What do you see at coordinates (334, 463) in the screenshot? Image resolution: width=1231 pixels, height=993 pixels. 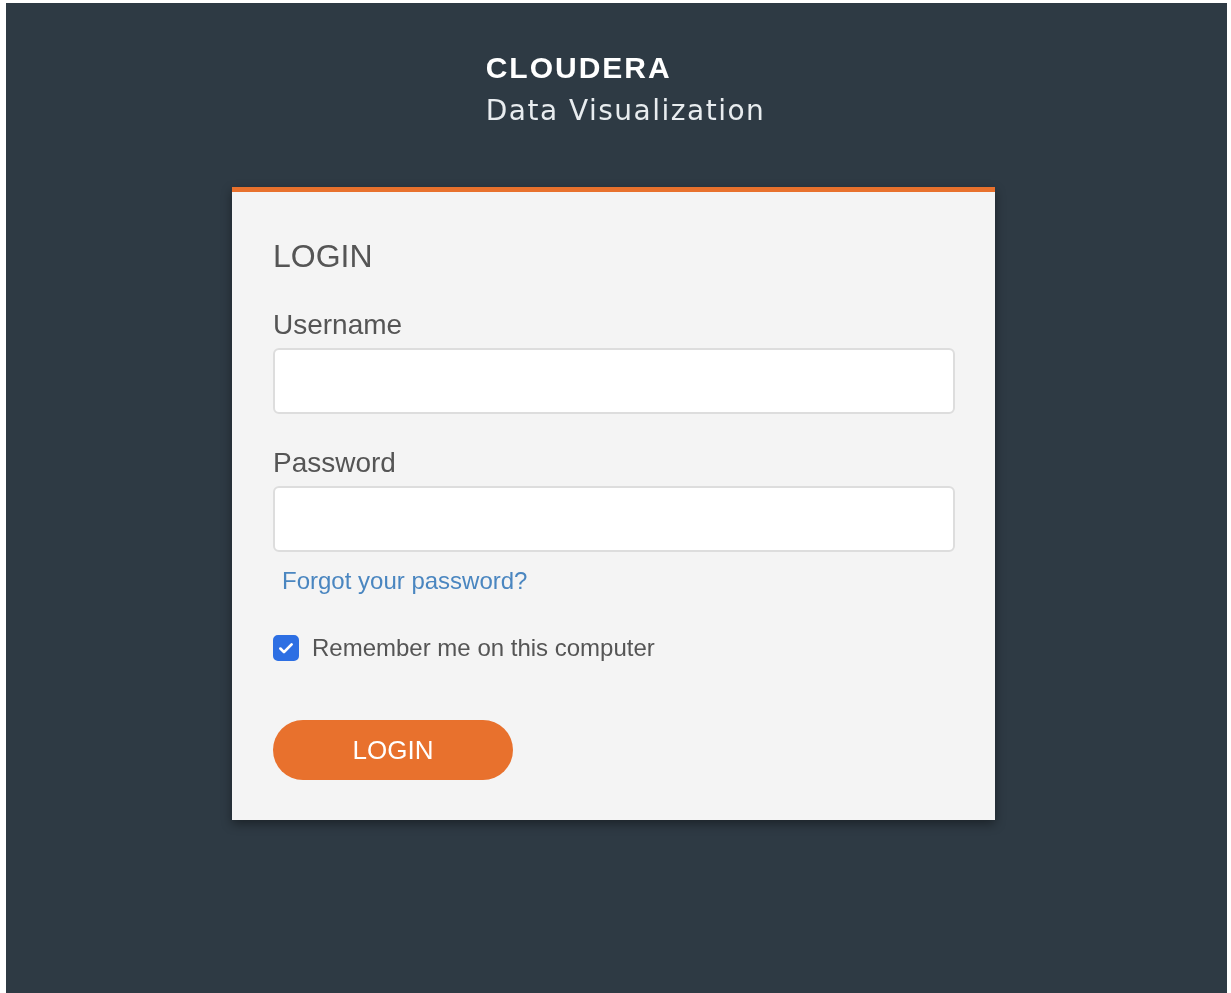 I see `field-label: Password` at bounding box center [334, 463].